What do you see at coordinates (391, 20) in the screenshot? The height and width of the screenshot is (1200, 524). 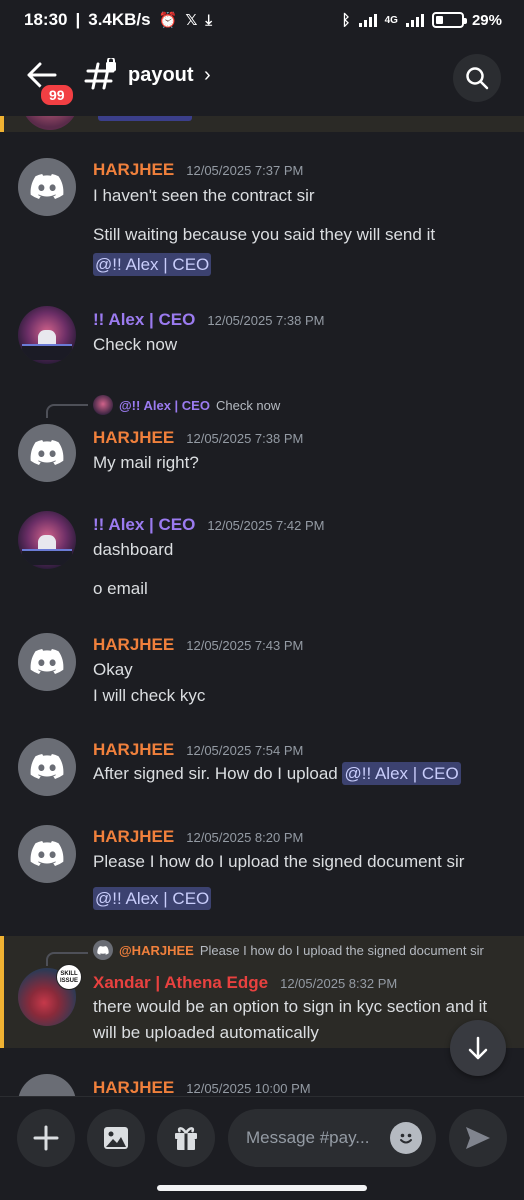 I see `network-type: 4G` at bounding box center [391, 20].